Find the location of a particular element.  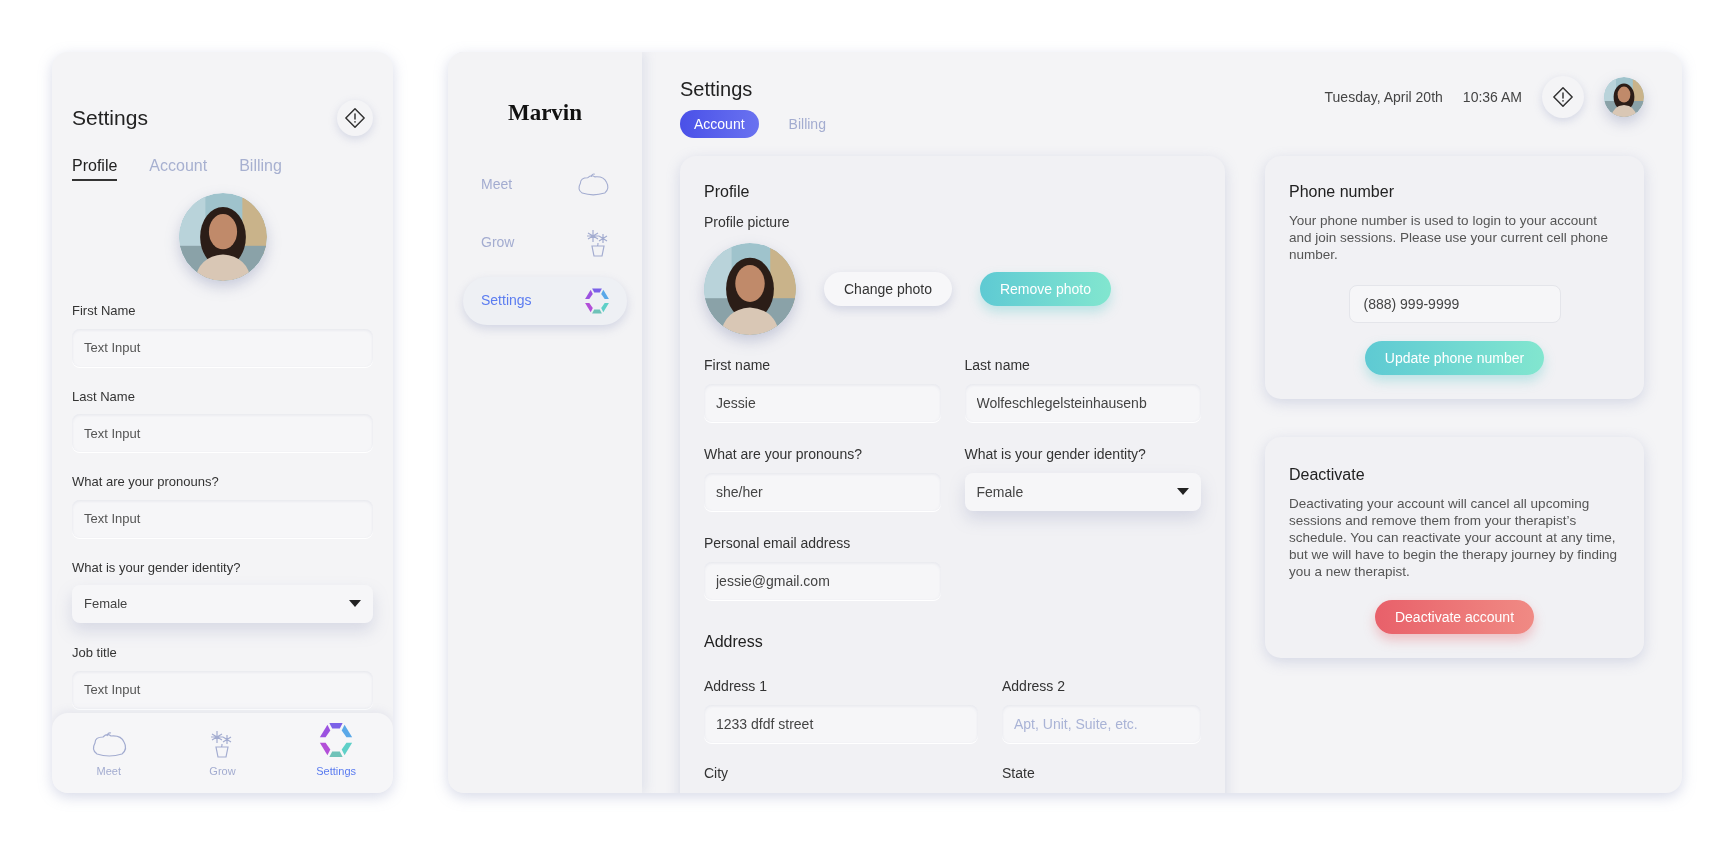

input-field: she/her is located at coordinates (822, 492).